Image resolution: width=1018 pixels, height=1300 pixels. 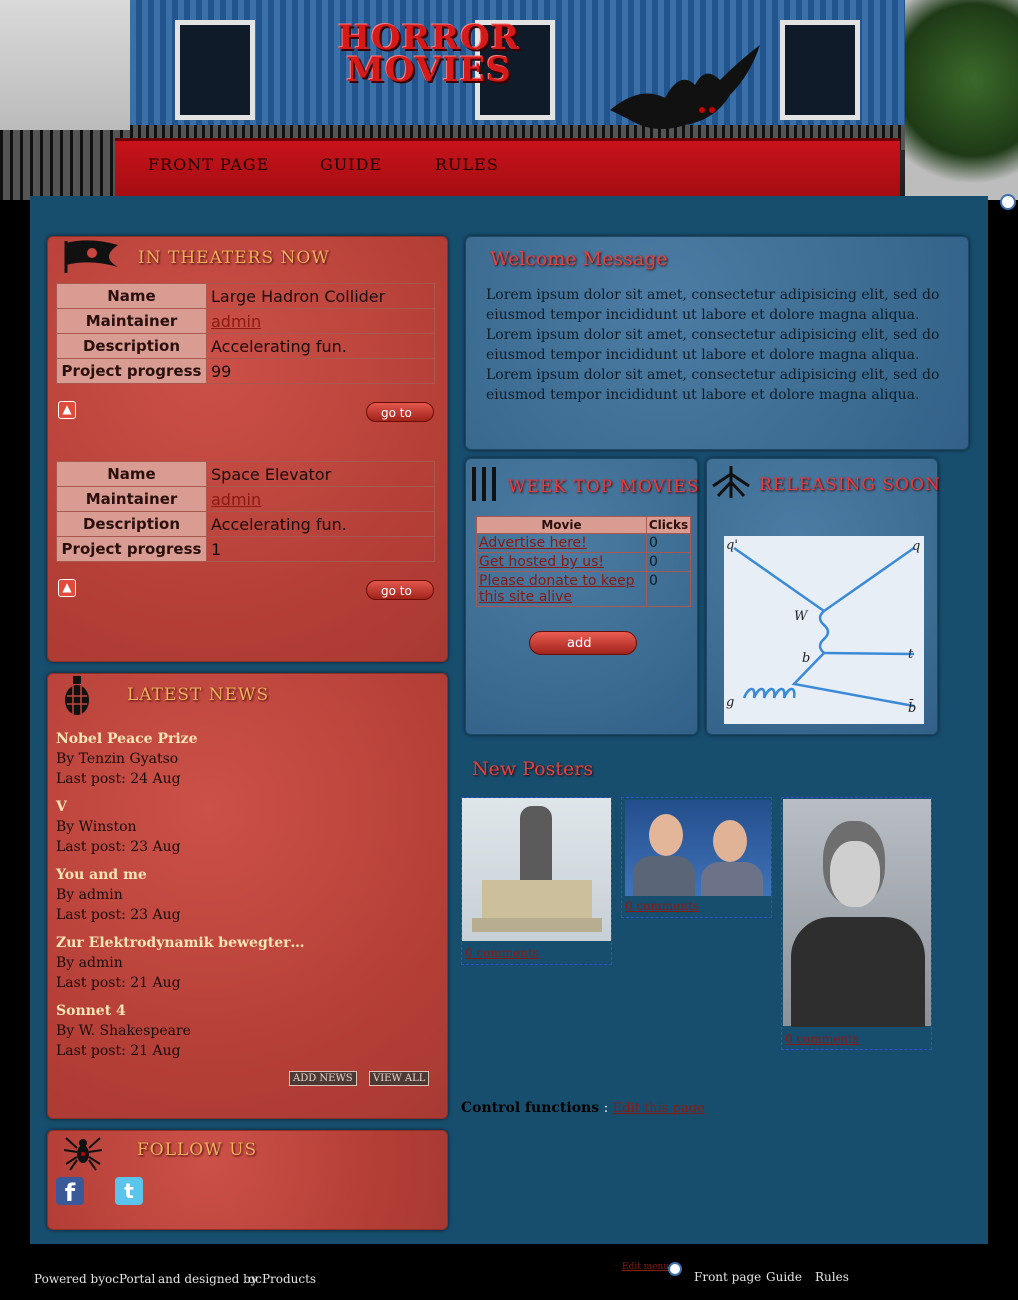 I want to click on movie-link: Advertise here!, so click(x=533, y=543).